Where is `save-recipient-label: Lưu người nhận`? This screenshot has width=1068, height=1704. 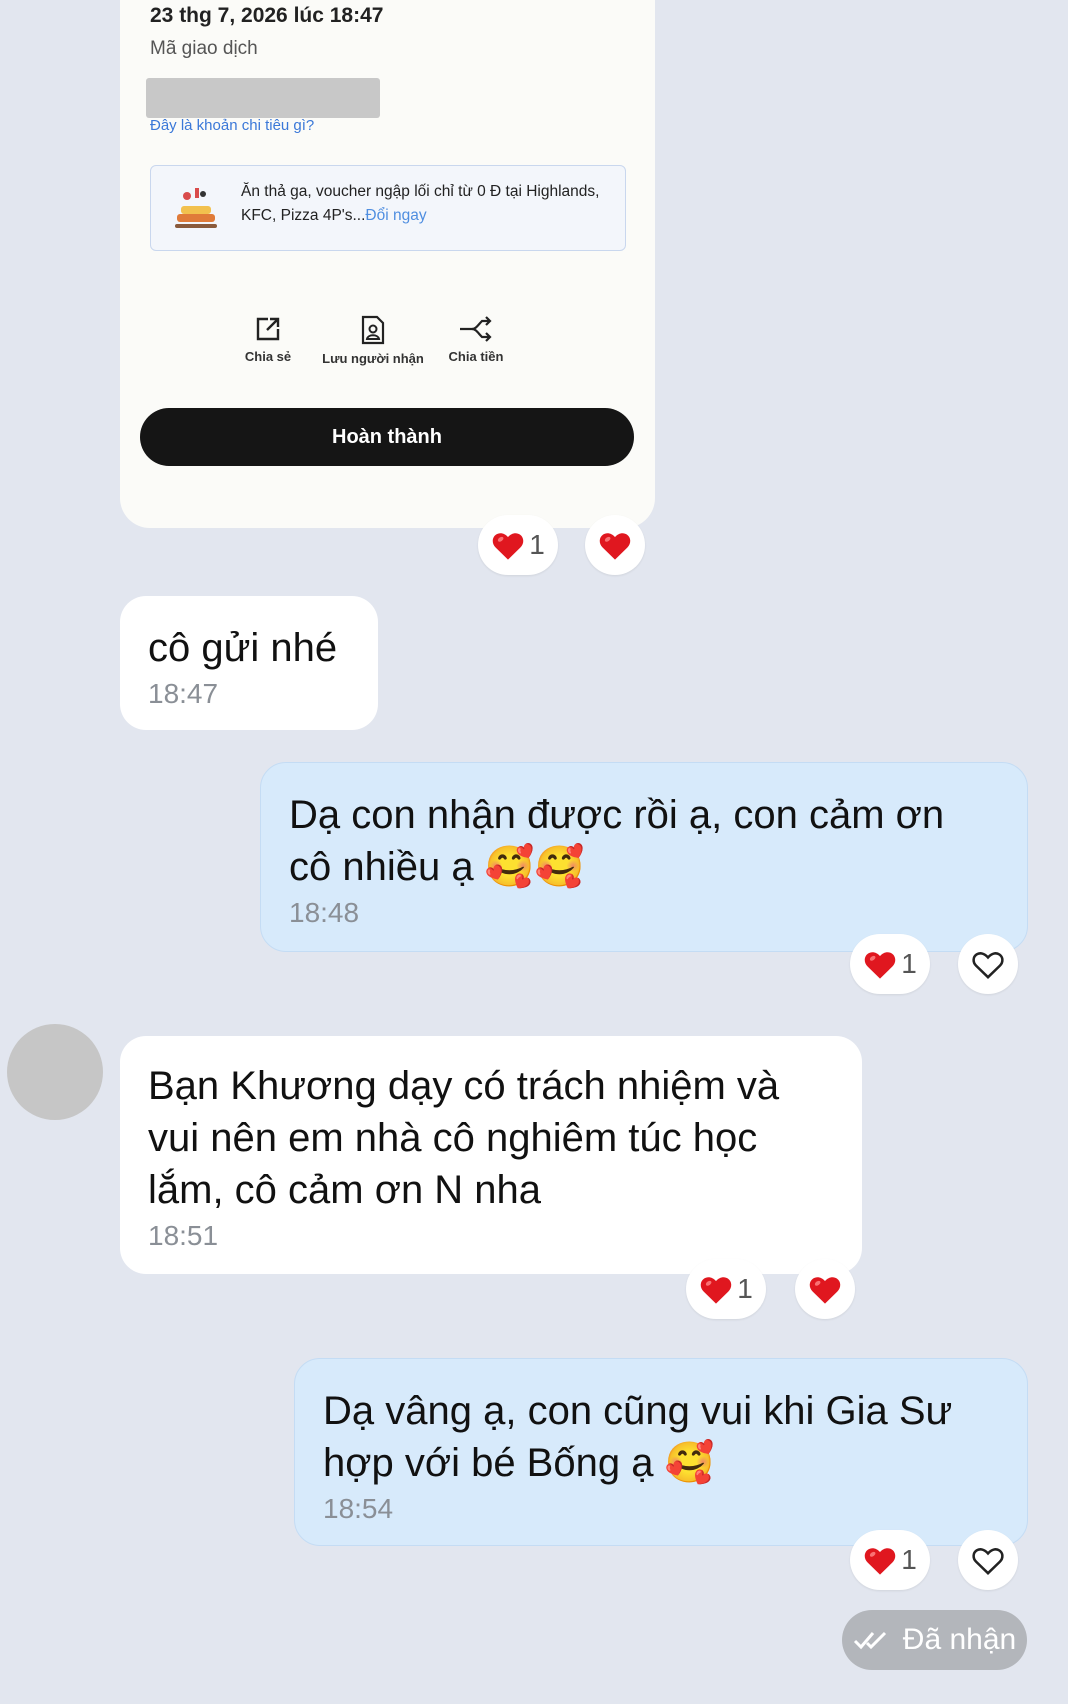 save-recipient-label: Lưu người nhận is located at coordinates (373, 358).